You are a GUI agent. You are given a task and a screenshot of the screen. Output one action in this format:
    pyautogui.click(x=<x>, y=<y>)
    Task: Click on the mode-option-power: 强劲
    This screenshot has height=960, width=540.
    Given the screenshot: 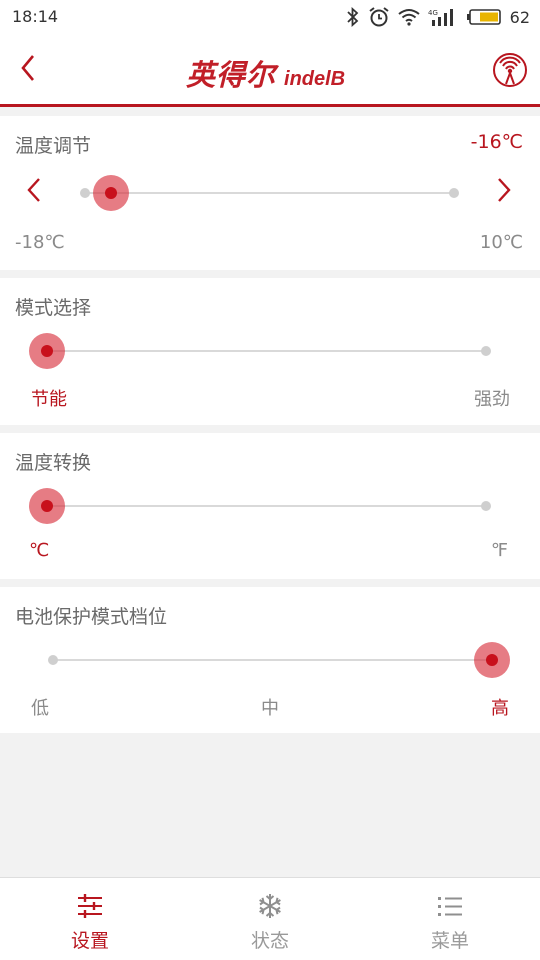 What is the action you would take?
    pyautogui.click(x=492, y=398)
    